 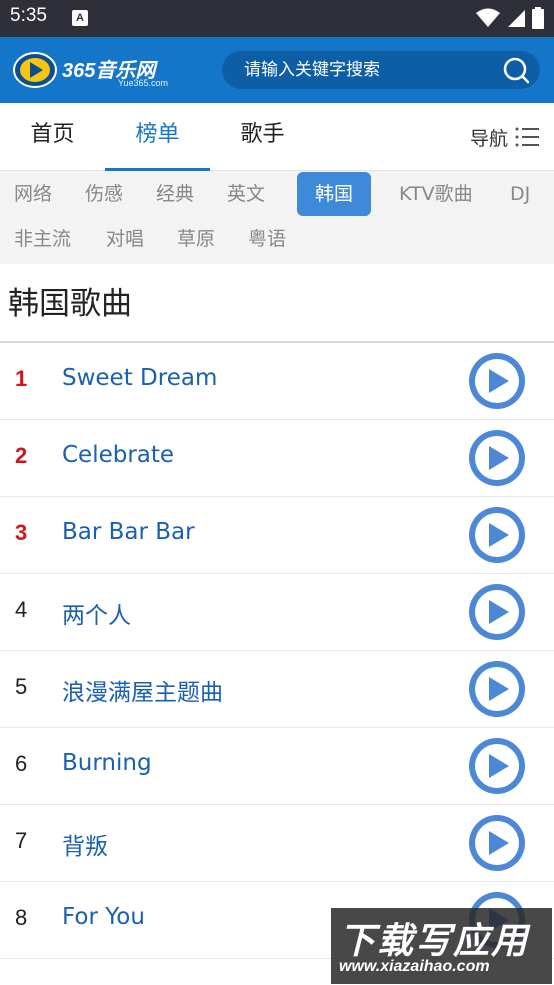 What do you see at coordinates (104, 194) in the screenshot?
I see `category-sad: 伤感` at bounding box center [104, 194].